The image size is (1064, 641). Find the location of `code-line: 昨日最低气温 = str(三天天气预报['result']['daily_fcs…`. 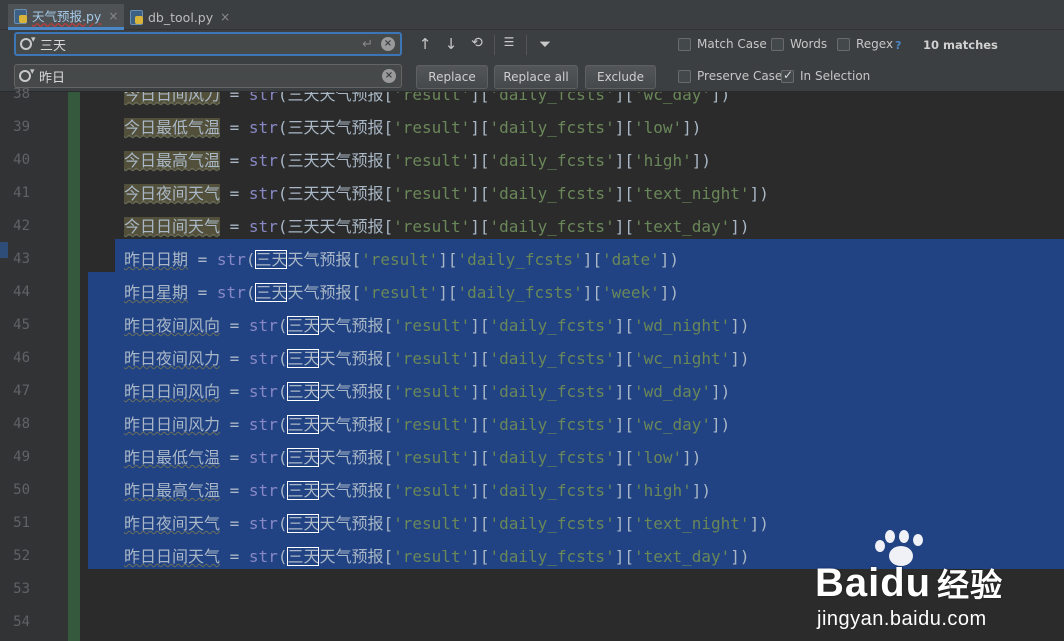

code-line: 昨日最低气温 = str(三天天气预报['result']['daily_fcs… is located at coordinates (412, 457).